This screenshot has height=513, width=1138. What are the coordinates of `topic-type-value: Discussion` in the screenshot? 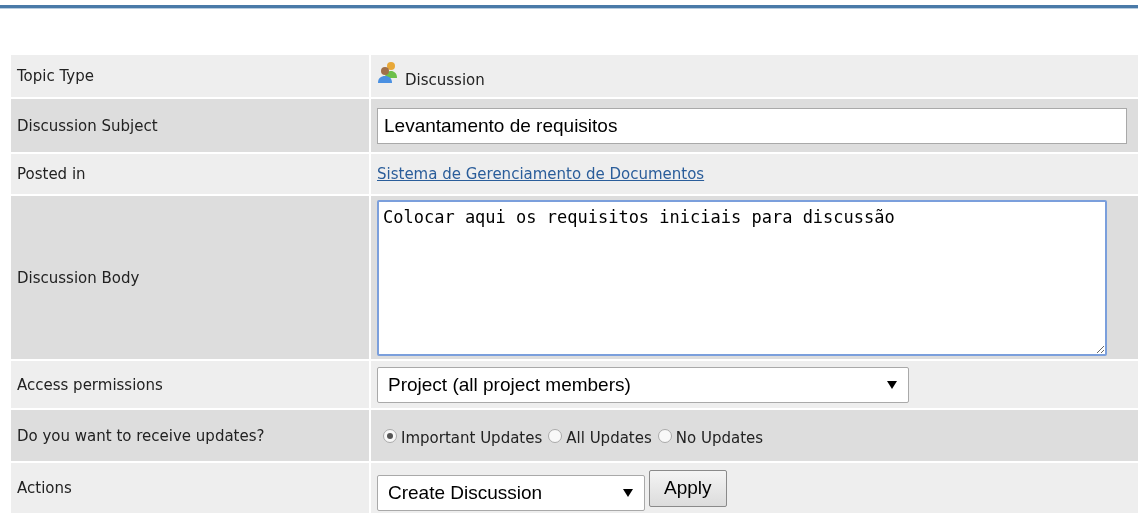 It's located at (445, 80).